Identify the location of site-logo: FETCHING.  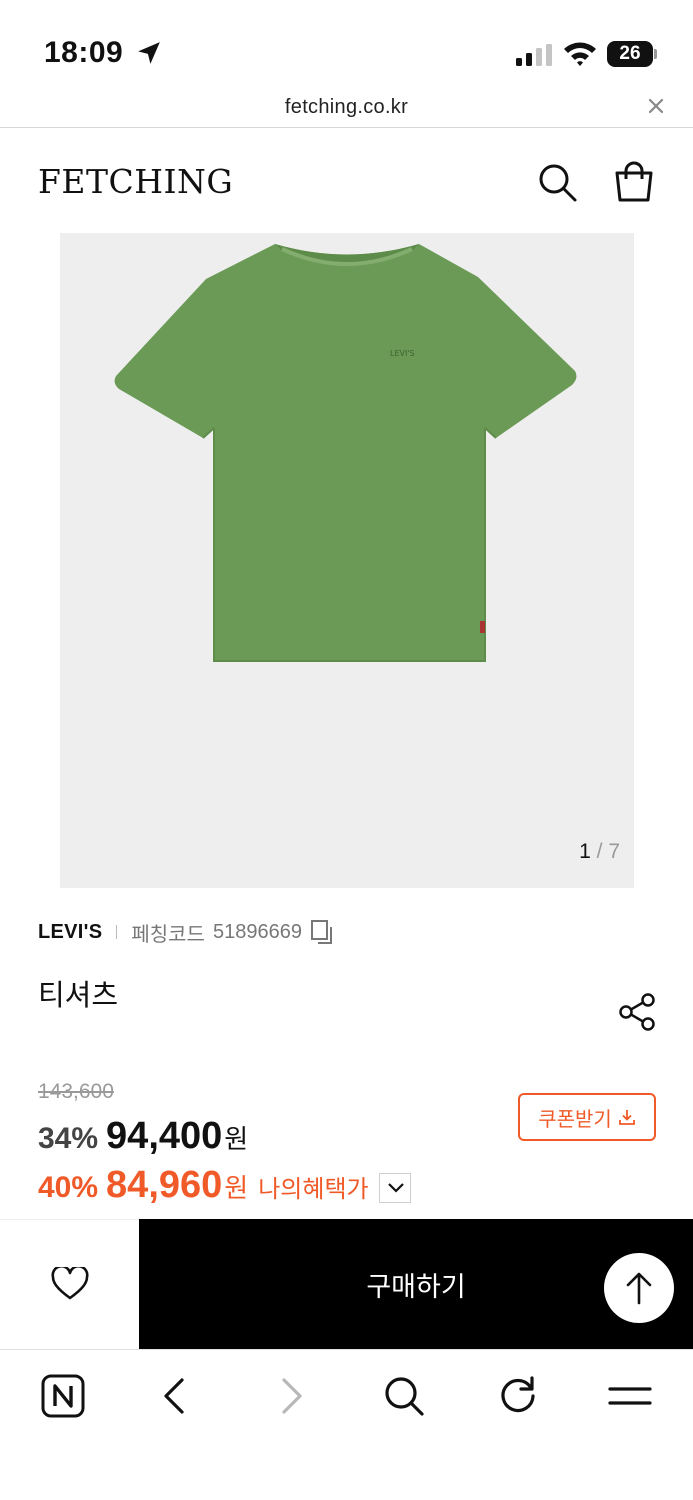
(135, 181).